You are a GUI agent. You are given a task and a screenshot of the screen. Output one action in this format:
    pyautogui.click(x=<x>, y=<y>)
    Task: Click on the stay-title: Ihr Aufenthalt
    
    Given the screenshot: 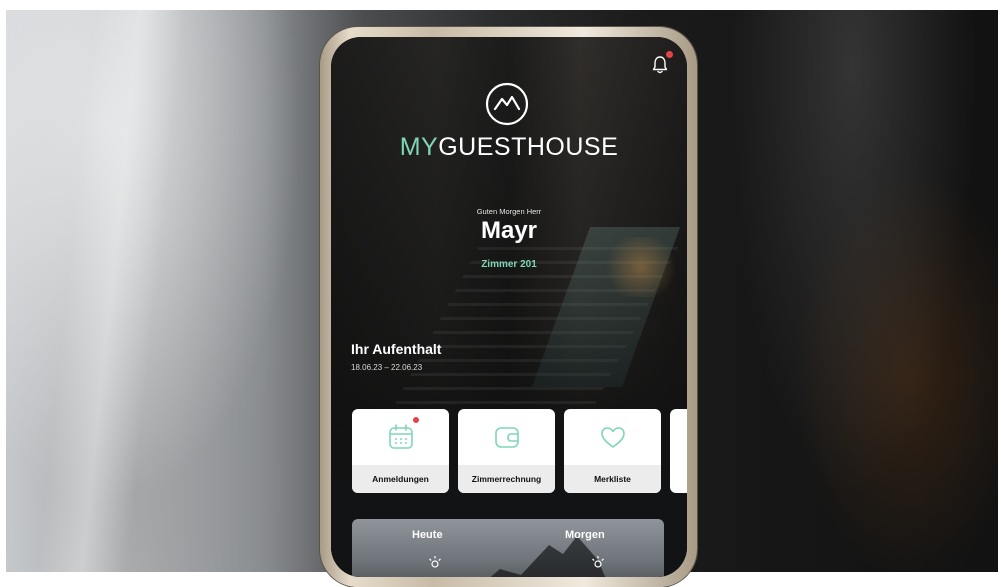 What is the action you would take?
    pyautogui.click(x=396, y=349)
    